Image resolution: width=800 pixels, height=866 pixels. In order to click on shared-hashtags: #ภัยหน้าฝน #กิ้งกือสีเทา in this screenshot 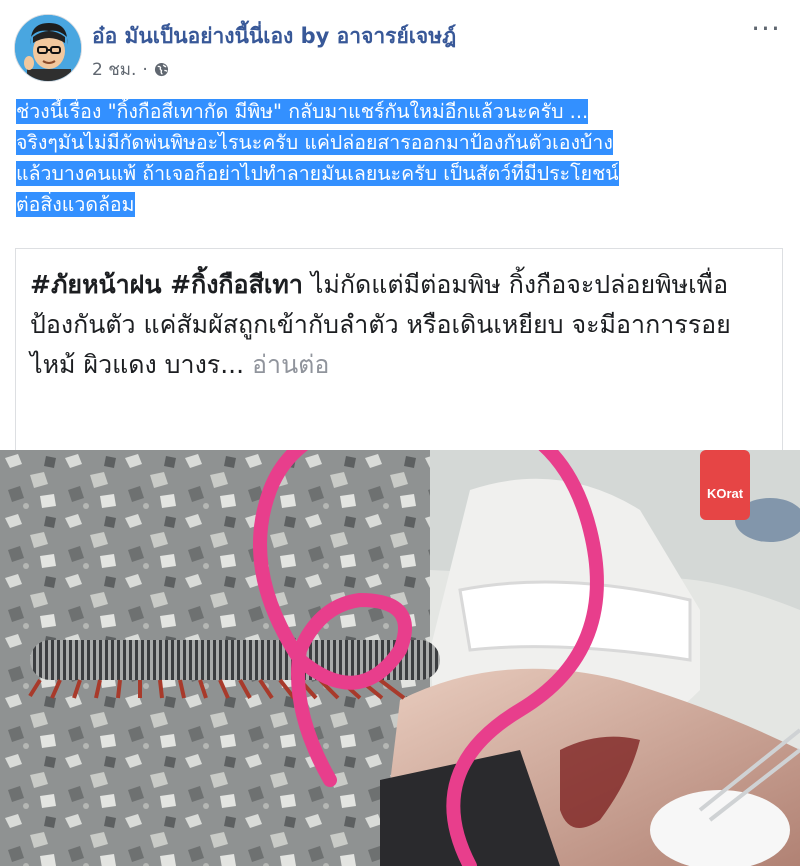, I will do `click(166, 284)`.